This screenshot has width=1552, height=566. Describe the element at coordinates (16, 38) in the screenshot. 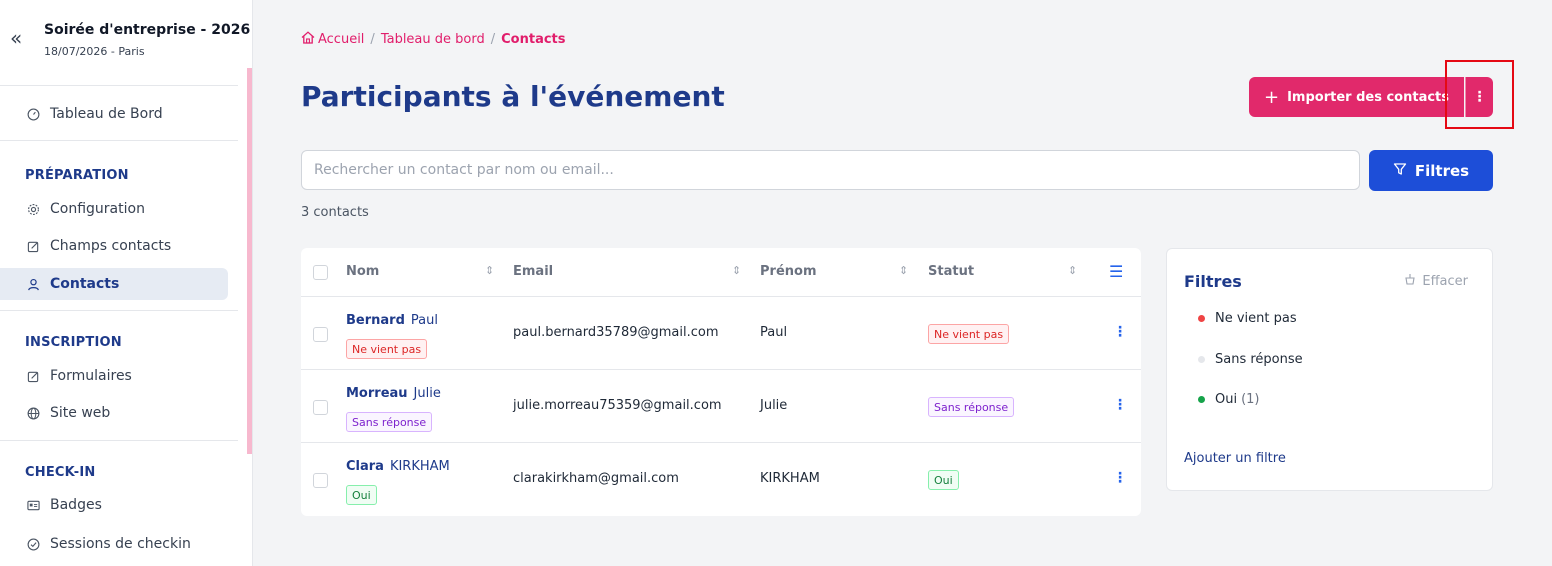

I see `collapse-sidebar-icon: «` at that location.